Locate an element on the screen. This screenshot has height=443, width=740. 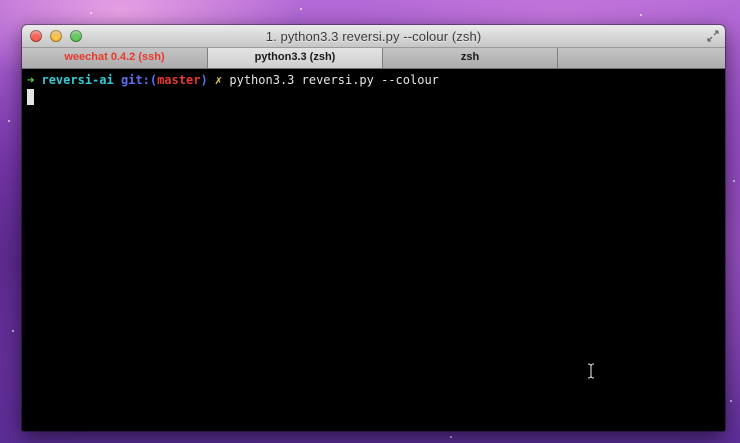
tab-weechat: weechat 0.4.2 (ssh) is located at coordinates (115, 58).